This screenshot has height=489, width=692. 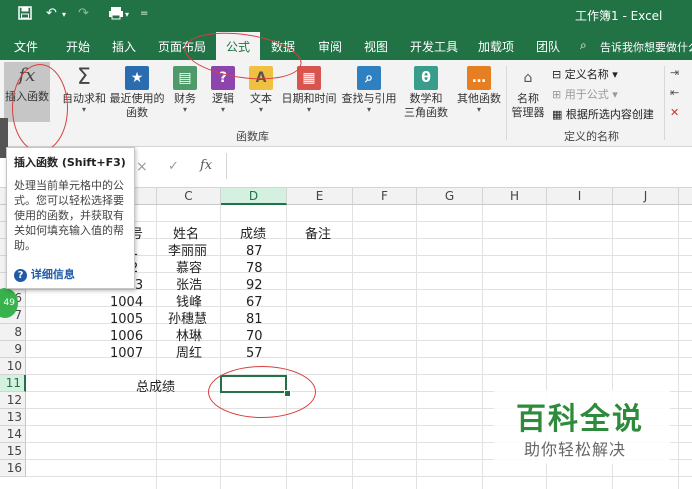 I want to click on fx-icon: fx, so click(x=206, y=165).